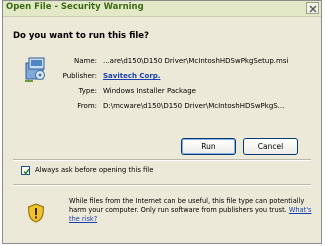 This screenshot has height=246, width=326. I want to click on always-ask-checkbox, so click(25, 170).